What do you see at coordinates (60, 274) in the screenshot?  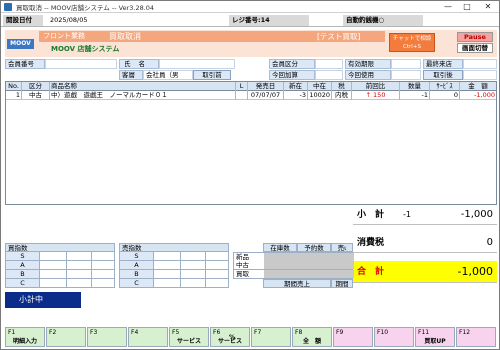 I see `purchase-index-row: B` at bounding box center [60, 274].